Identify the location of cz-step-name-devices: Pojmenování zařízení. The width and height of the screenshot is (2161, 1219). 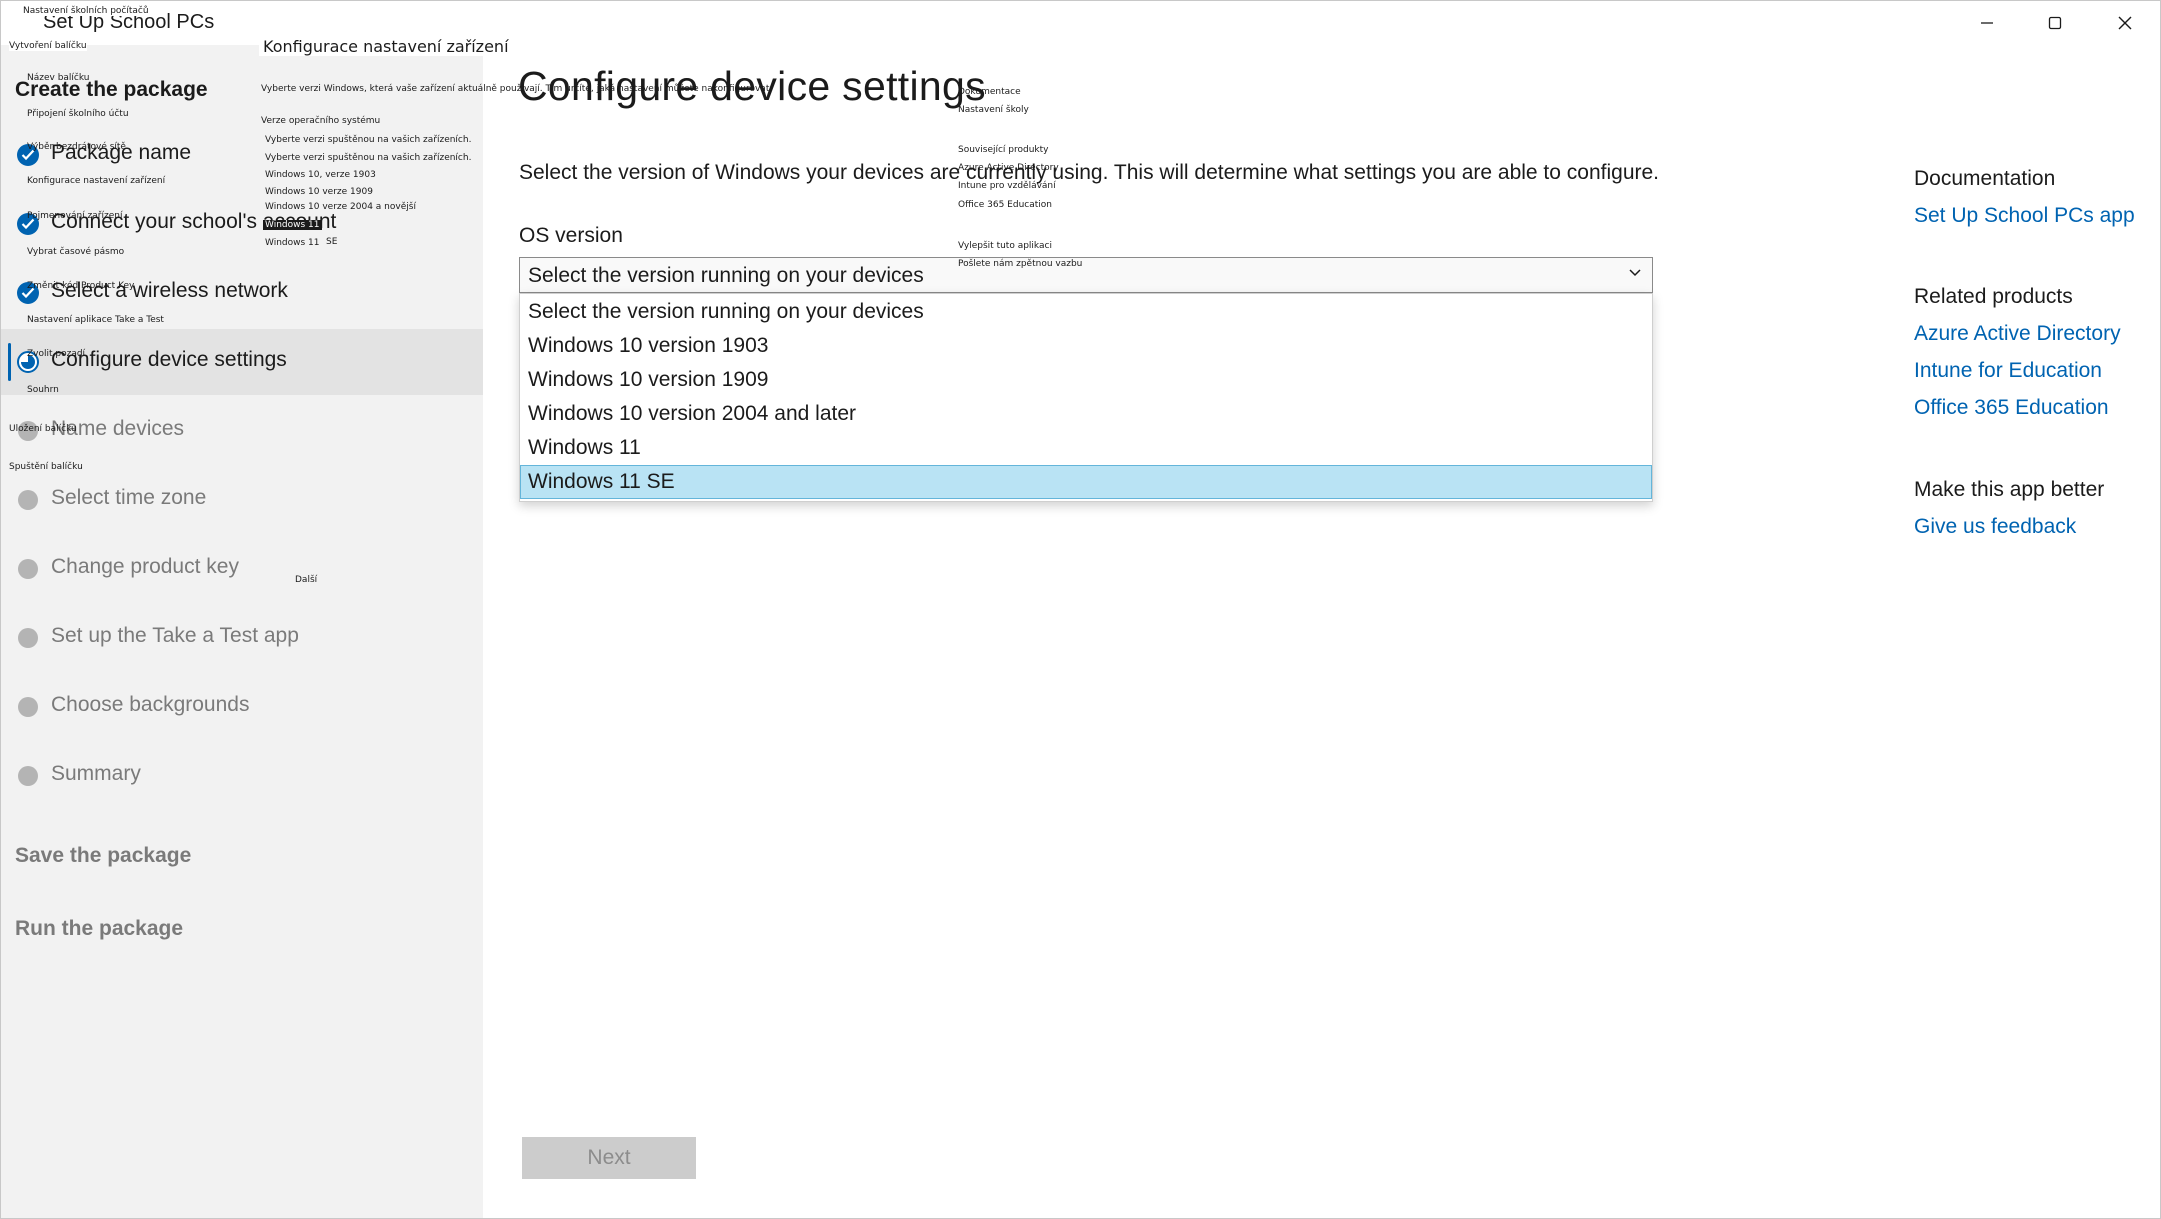
(75, 216).